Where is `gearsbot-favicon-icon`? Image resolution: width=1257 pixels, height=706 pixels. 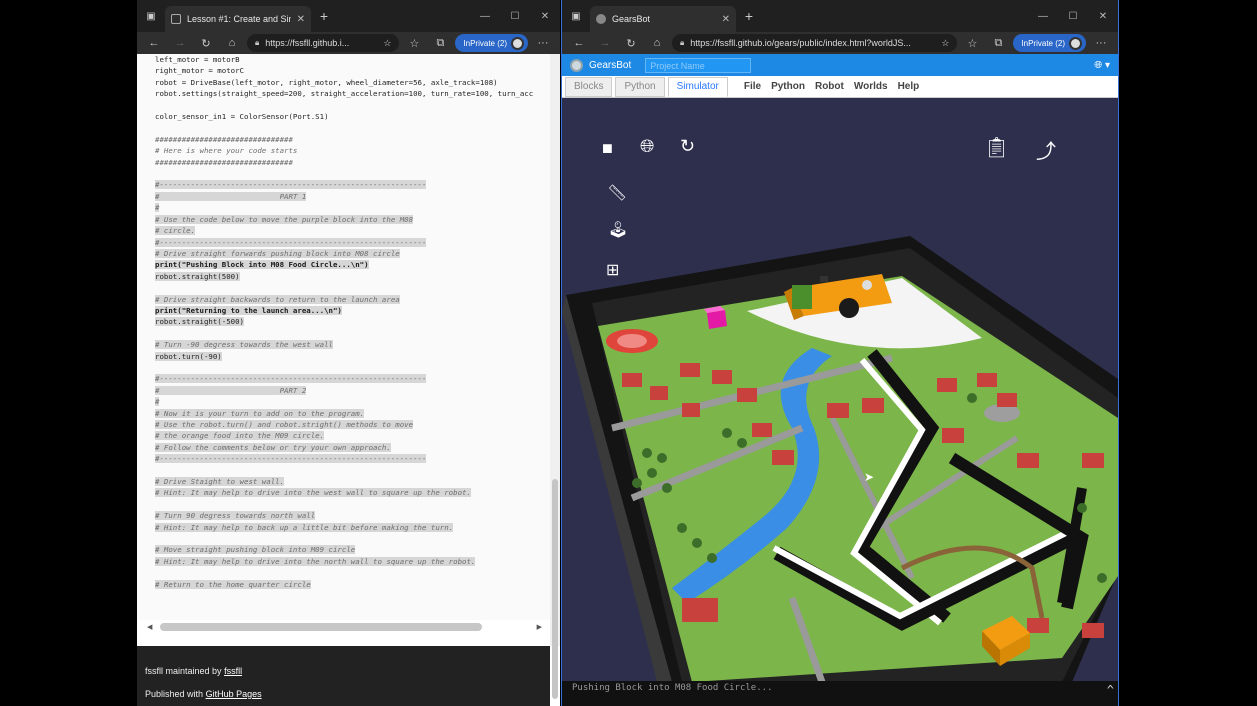
gearsbot-favicon-icon is located at coordinates (601, 19).